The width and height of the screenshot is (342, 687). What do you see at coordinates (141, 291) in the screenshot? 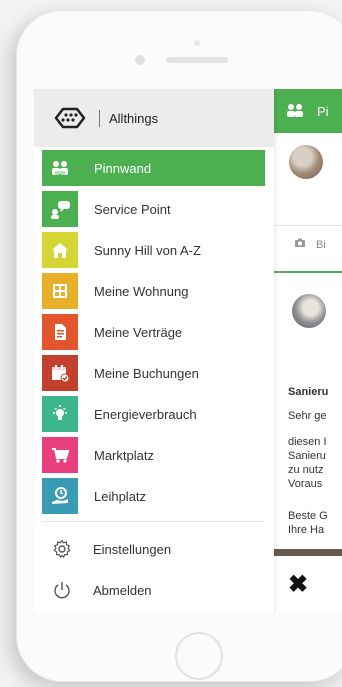
I see `menu-item-label: Meine Wohnung` at bounding box center [141, 291].